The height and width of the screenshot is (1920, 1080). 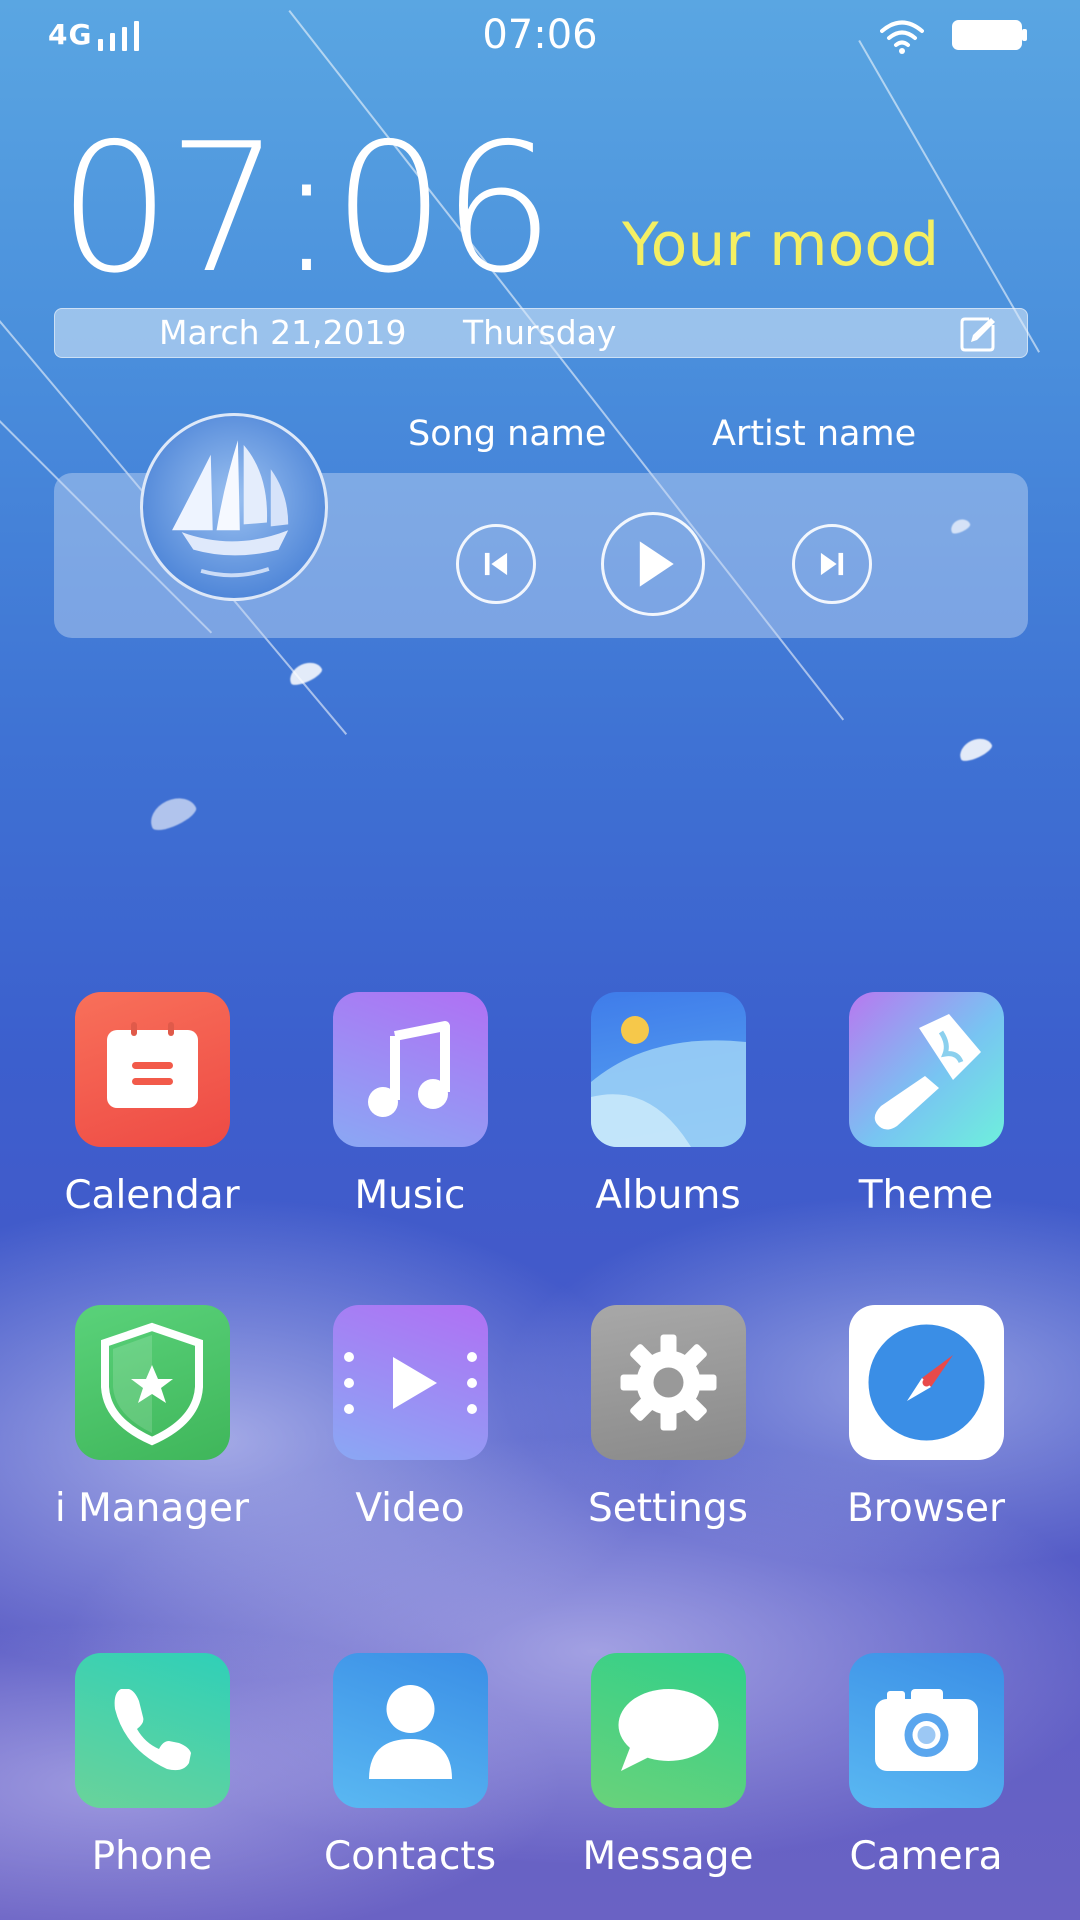 I want to click on app-label: Albums, so click(x=668, y=1195).